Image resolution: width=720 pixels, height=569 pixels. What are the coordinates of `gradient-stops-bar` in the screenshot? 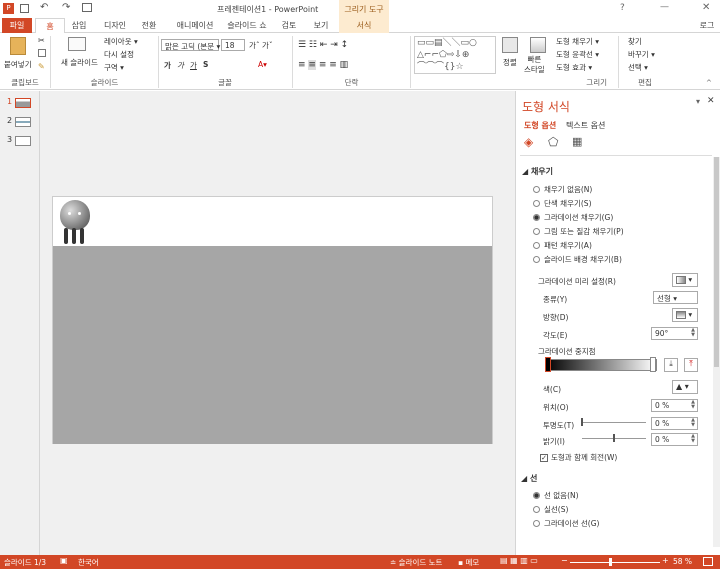 It's located at (601, 365).